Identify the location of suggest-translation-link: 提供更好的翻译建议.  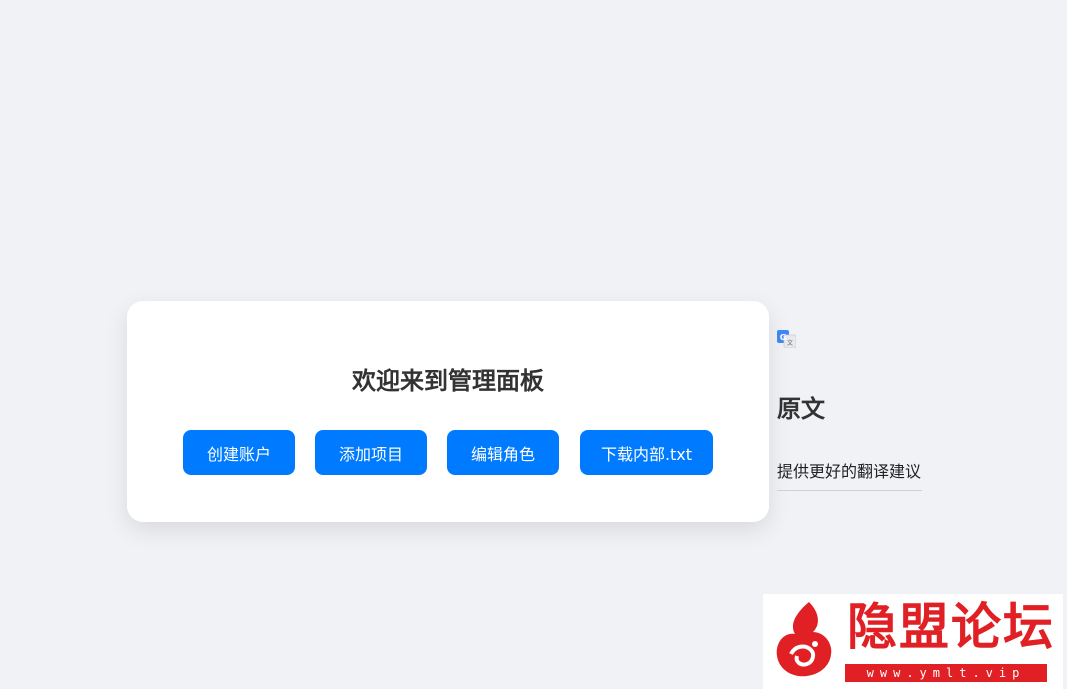
(849, 474).